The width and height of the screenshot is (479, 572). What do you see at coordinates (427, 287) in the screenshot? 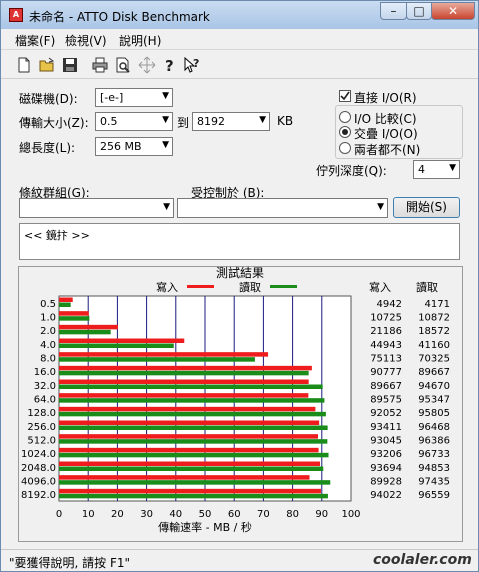
I see `column-header-read: 讀取` at bounding box center [427, 287].